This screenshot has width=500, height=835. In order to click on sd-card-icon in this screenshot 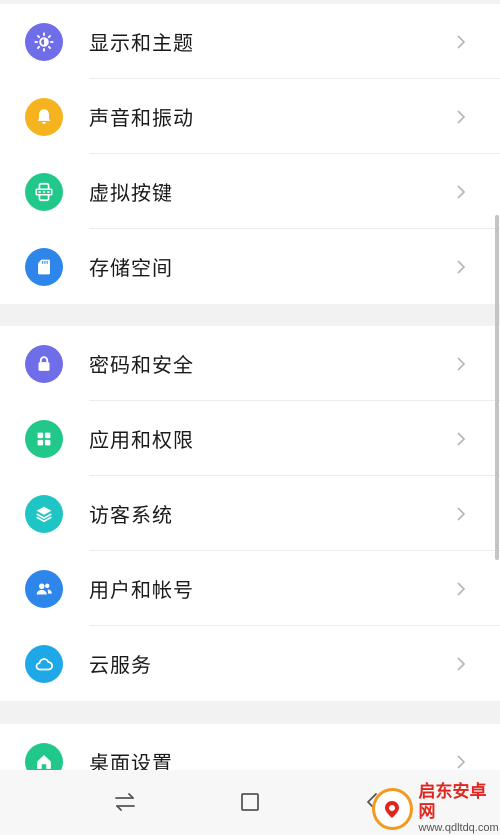, I will do `click(44, 266)`.